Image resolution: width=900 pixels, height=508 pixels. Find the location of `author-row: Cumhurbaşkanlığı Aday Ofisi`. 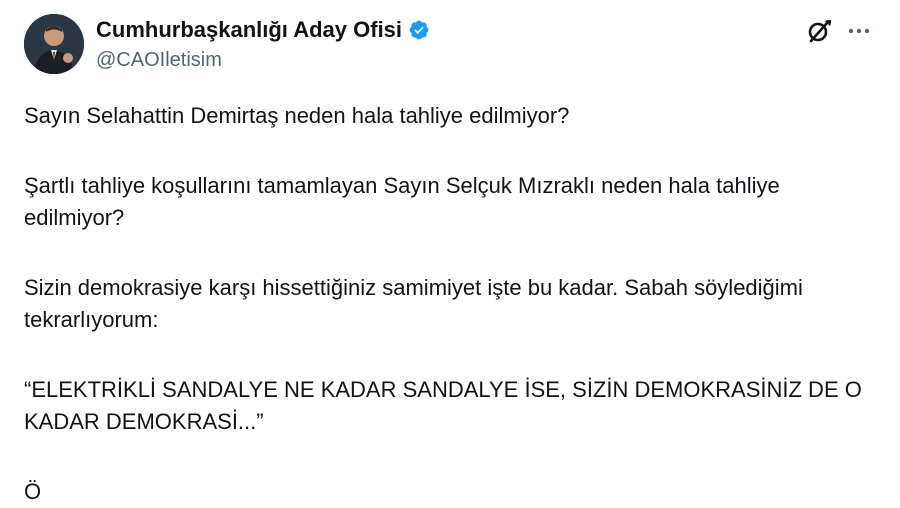

author-row: Cumhurbaşkanlığı Aday Ofisi is located at coordinates (263, 30).